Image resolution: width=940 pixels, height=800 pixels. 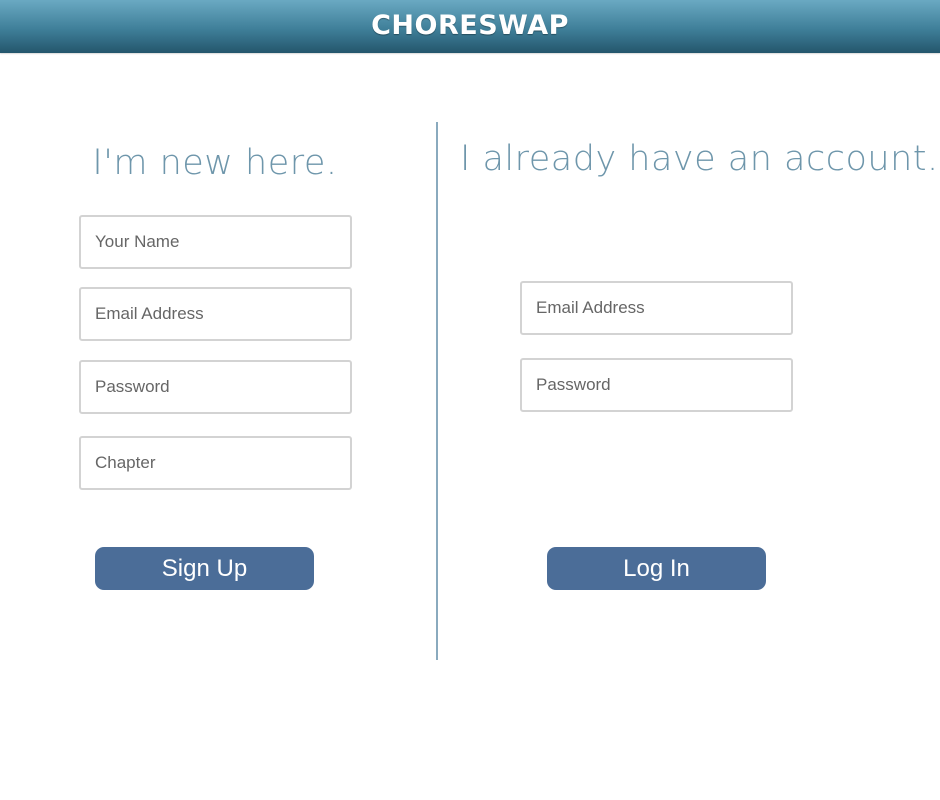 What do you see at coordinates (215, 314) in the screenshot?
I see `signup-email-input` at bounding box center [215, 314].